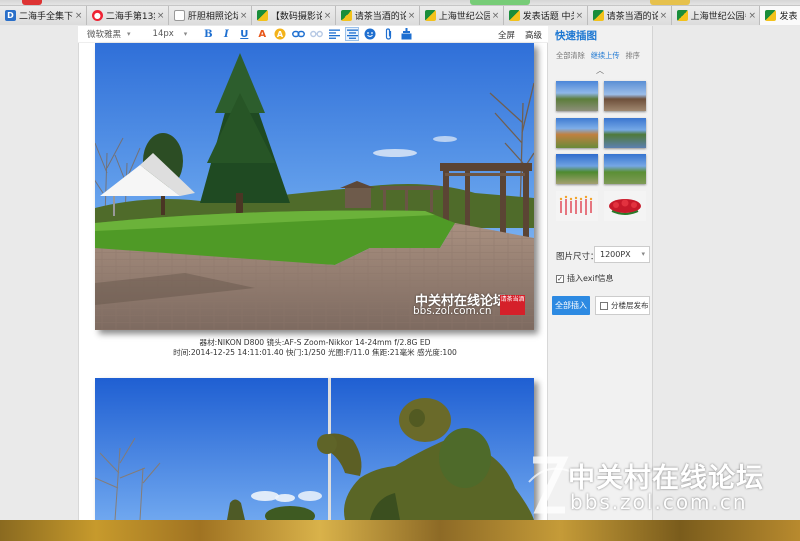 The width and height of the screenshot is (800, 541). Describe the element at coordinates (370, 34) in the screenshot. I see `emoji-icon` at that location.